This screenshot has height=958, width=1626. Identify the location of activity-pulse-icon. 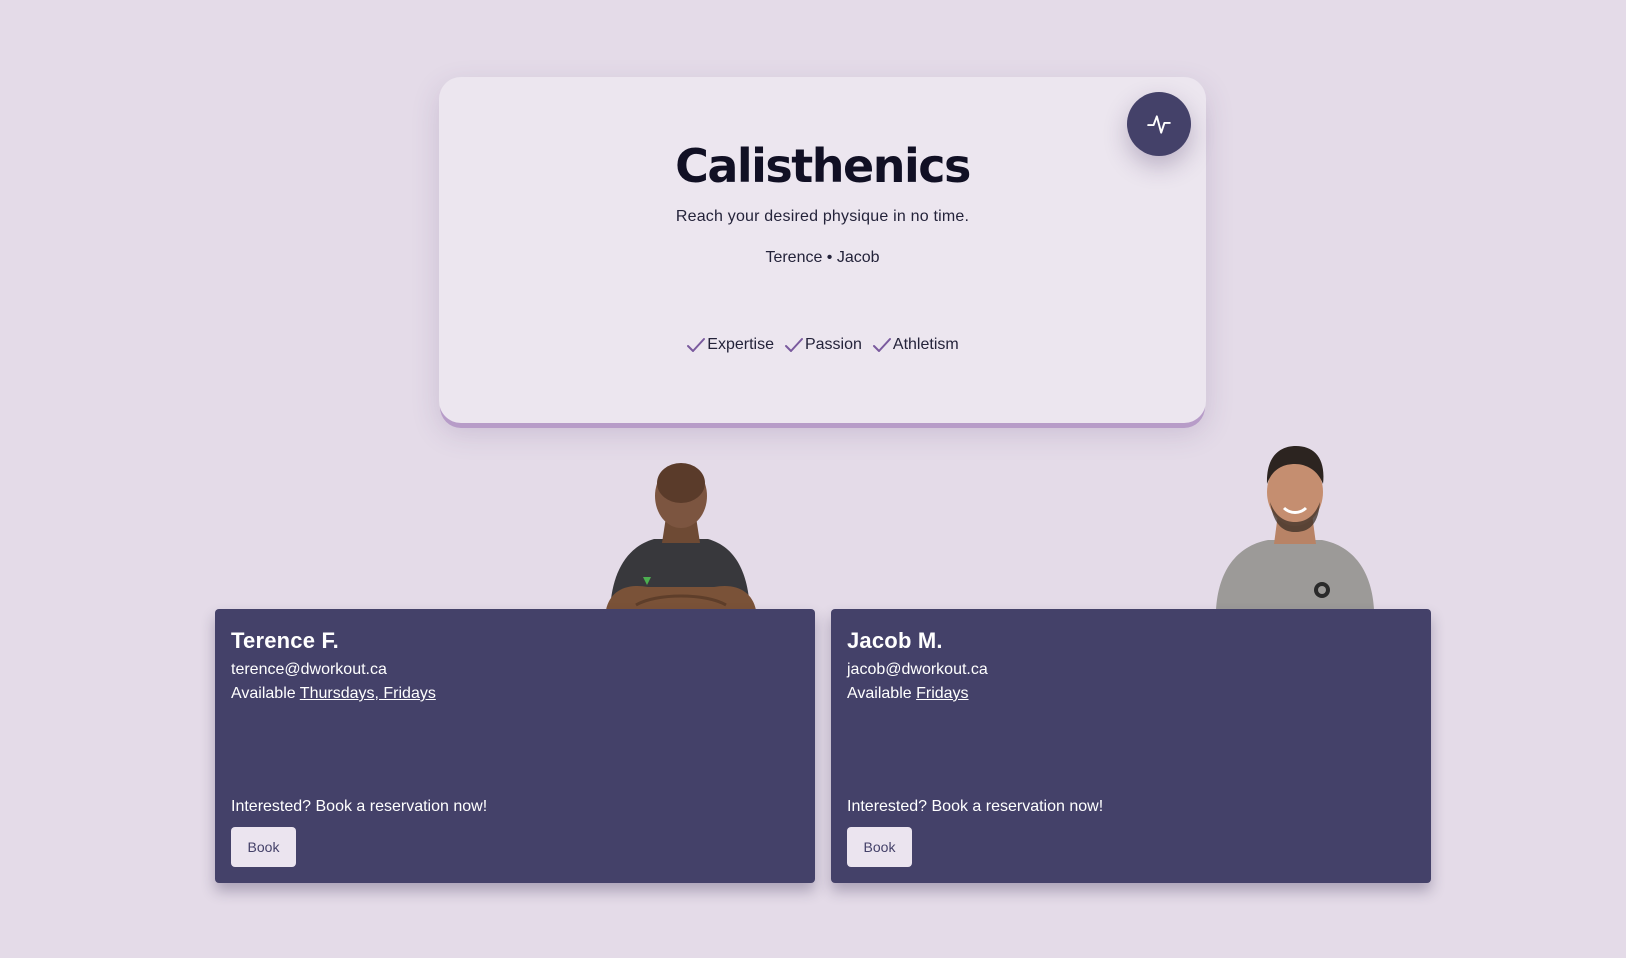
(1159, 124).